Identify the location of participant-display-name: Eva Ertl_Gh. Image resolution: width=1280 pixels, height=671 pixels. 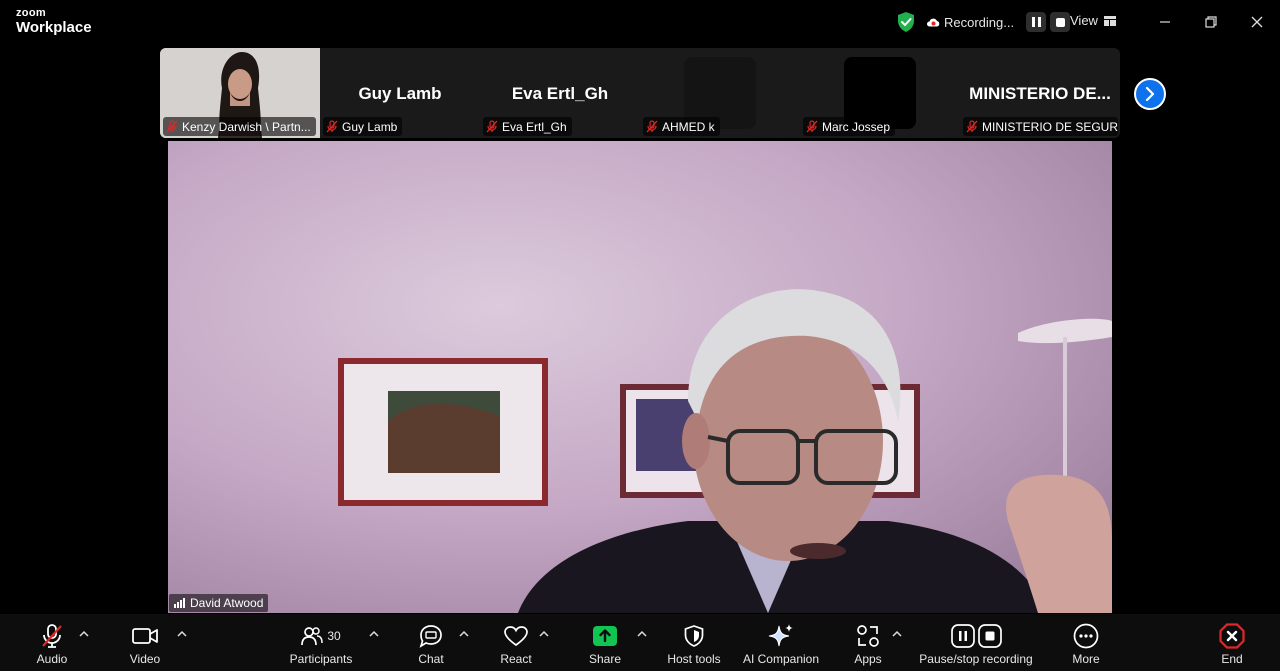
(560, 93).